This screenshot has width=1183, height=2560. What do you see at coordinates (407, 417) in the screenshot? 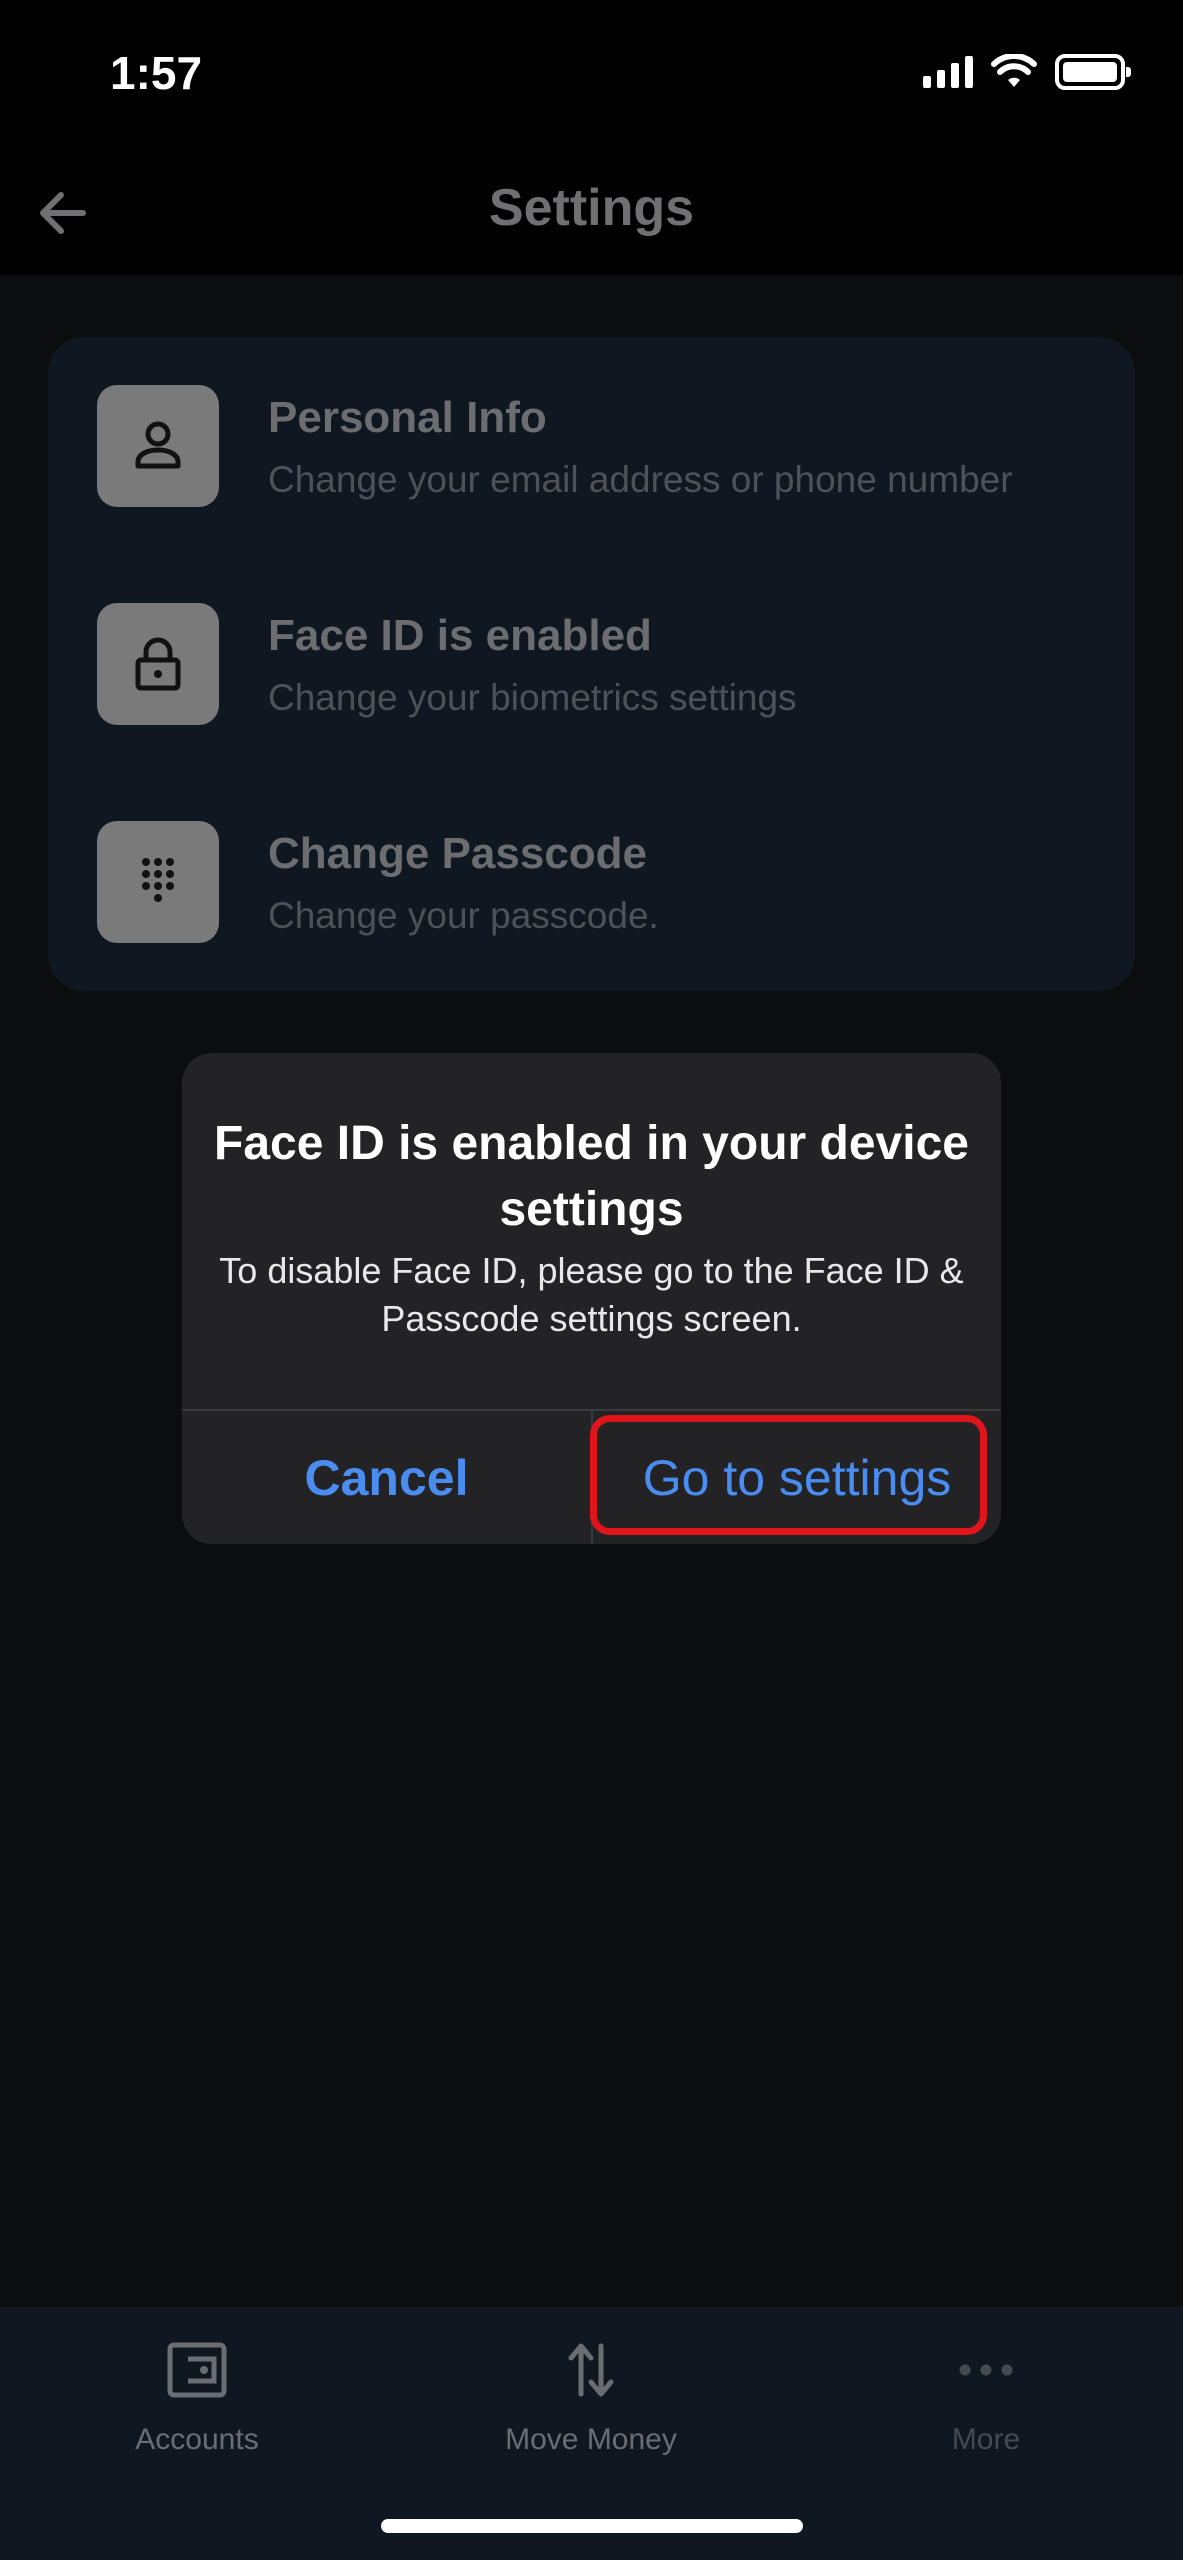
I see `setting-title: Personal Info` at bounding box center [407, 417].